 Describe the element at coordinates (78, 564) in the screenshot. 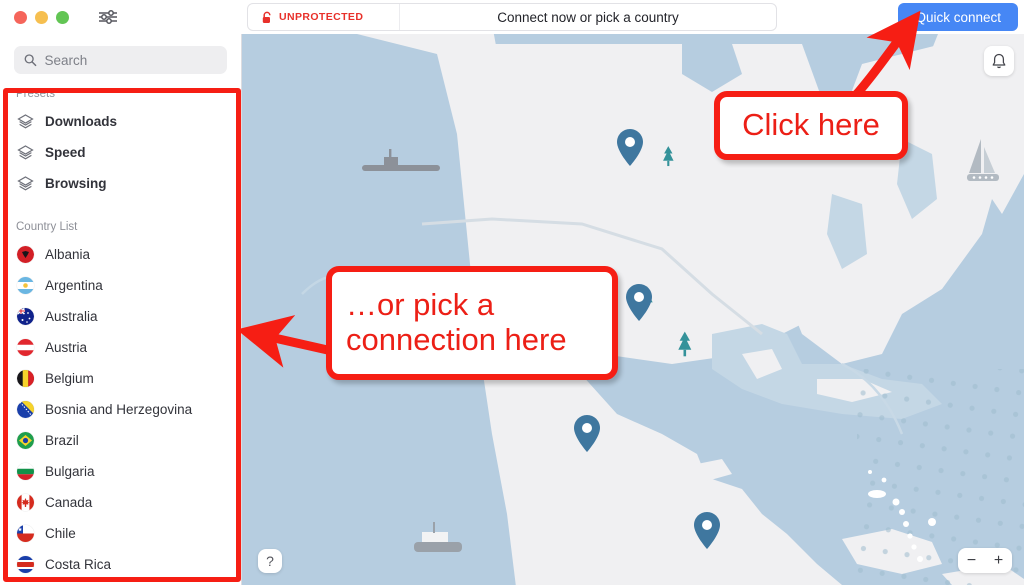

I see `country-label: Costa Rica` at that location.